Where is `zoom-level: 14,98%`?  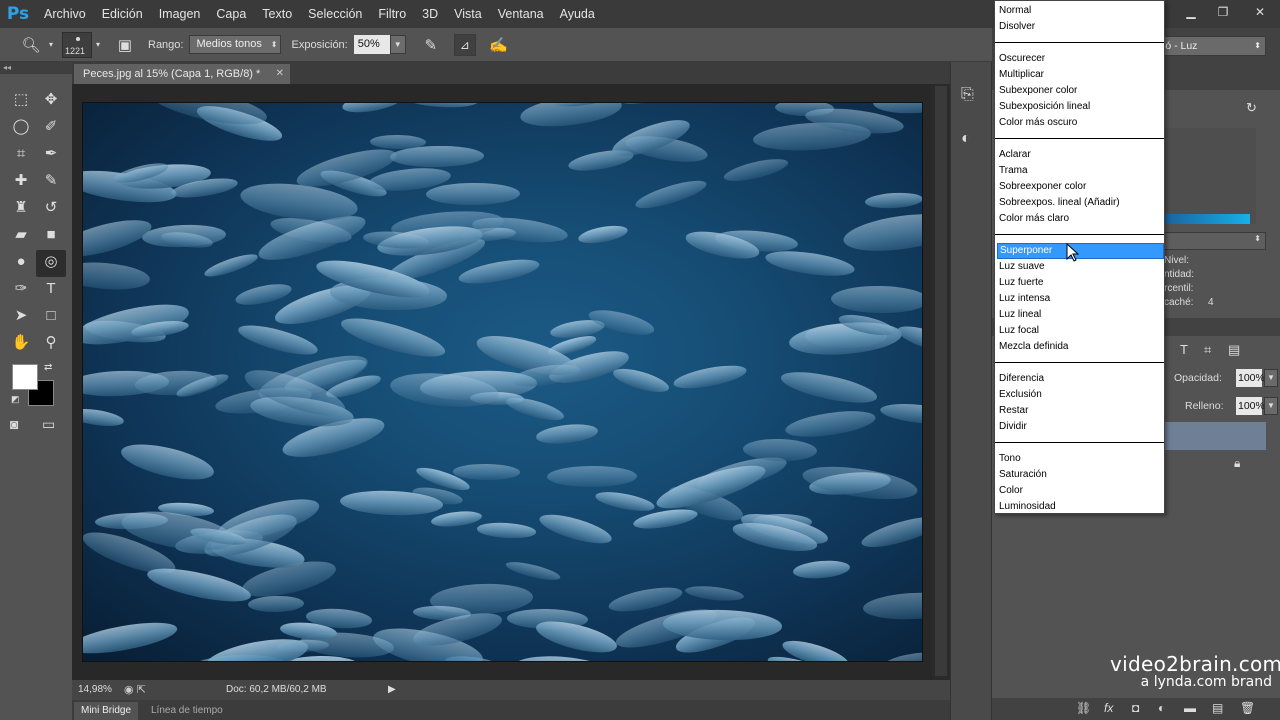 zoom-level: 14,98% is located at coordinates (95, 690).